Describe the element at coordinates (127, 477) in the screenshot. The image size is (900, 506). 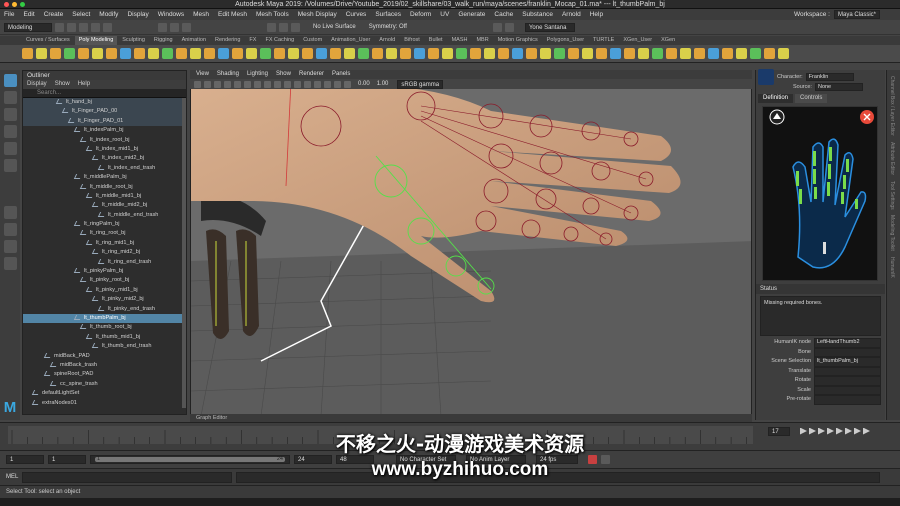
I see `mel-input` at that location.